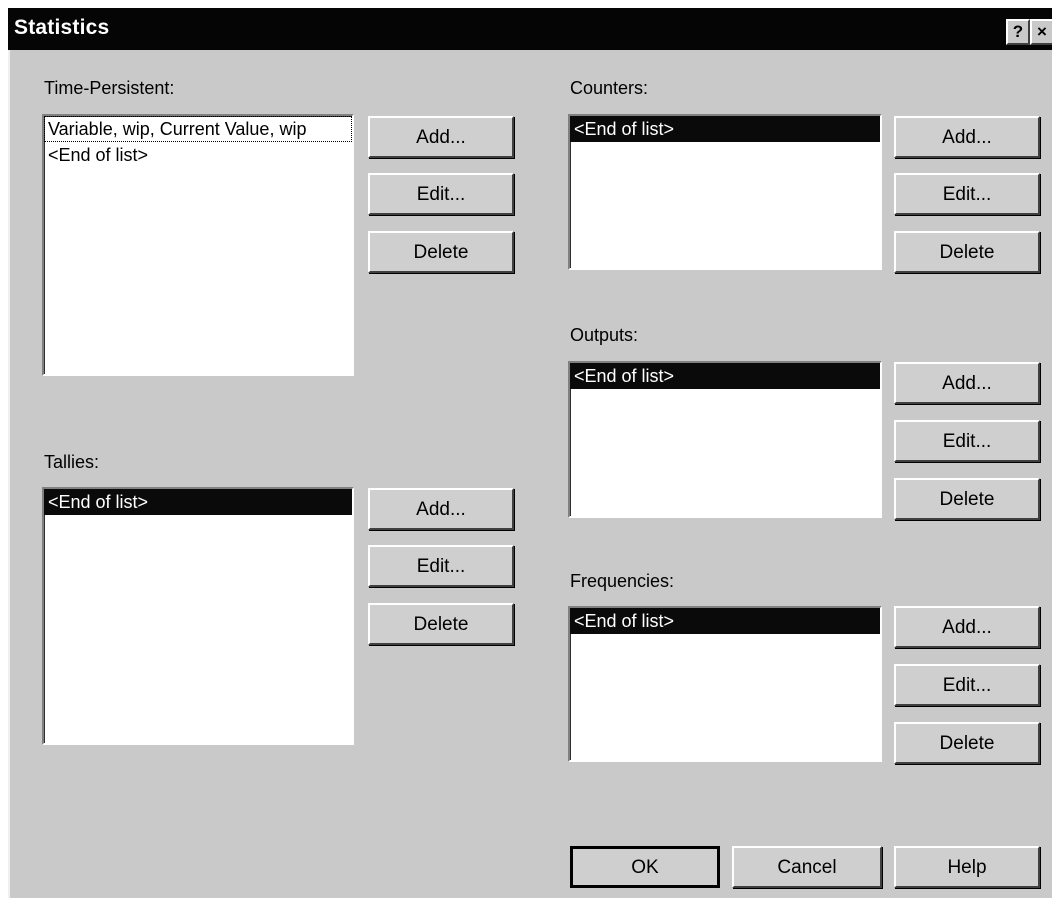 The image size is (1052, 906). What do you see at coordinates (807, 867) in the screenshot?
I see `cancel-button: Cancel` at bounding box center [807, 867].